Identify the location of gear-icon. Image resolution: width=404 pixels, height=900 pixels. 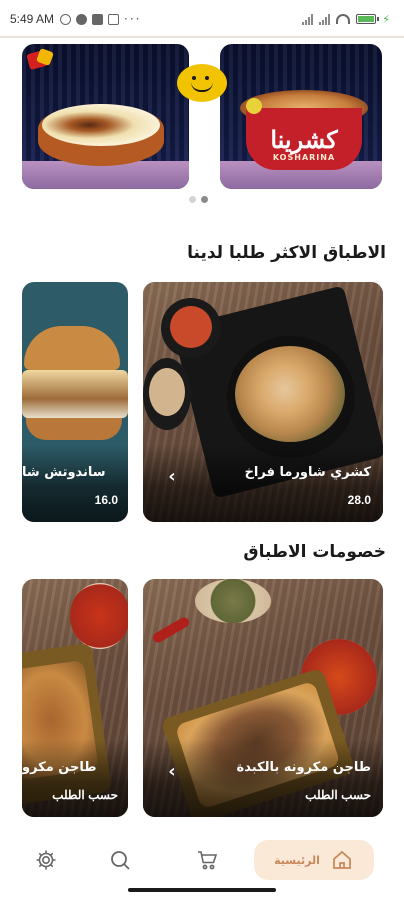
(46, 860).